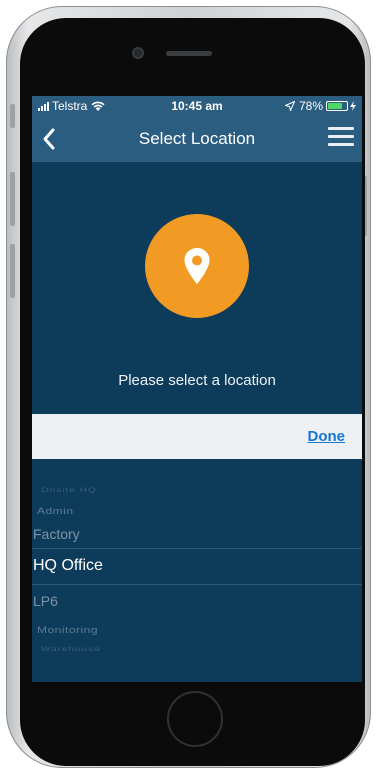  I want to click on home-button, so click(195, 719).